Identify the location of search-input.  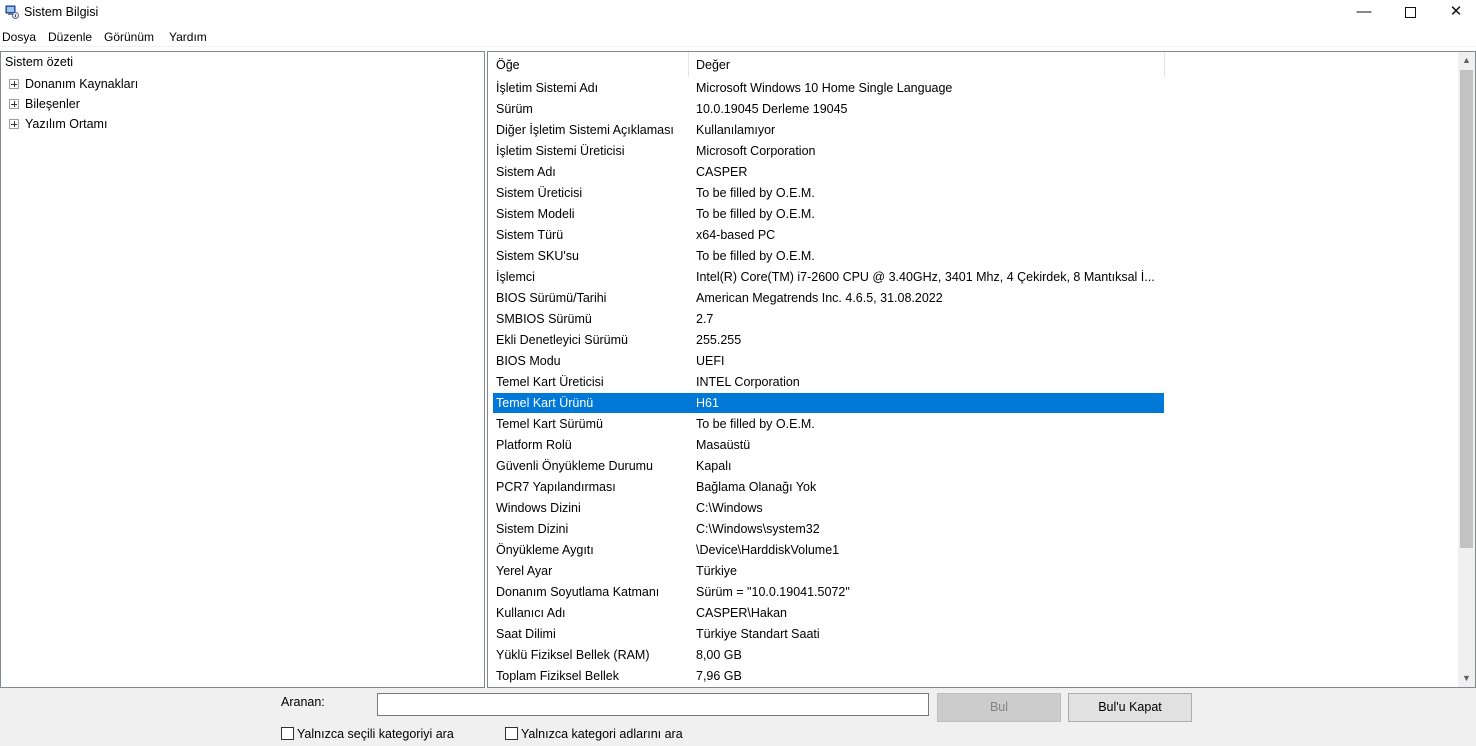
(653, 704).